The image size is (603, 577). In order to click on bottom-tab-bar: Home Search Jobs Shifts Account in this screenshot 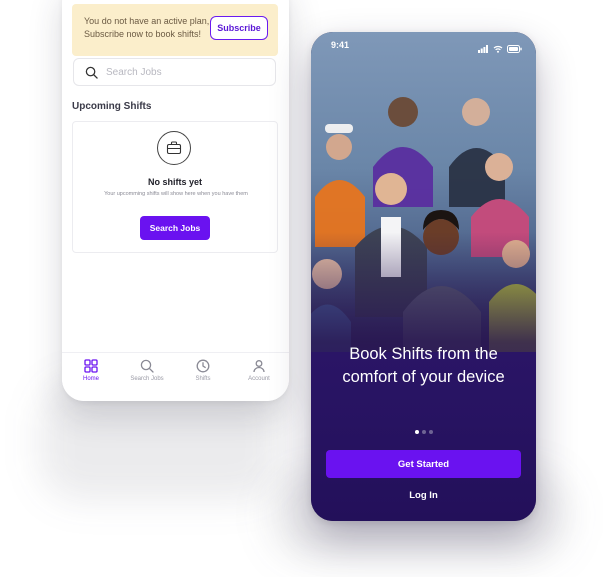, I will do `click(175, 376)`.